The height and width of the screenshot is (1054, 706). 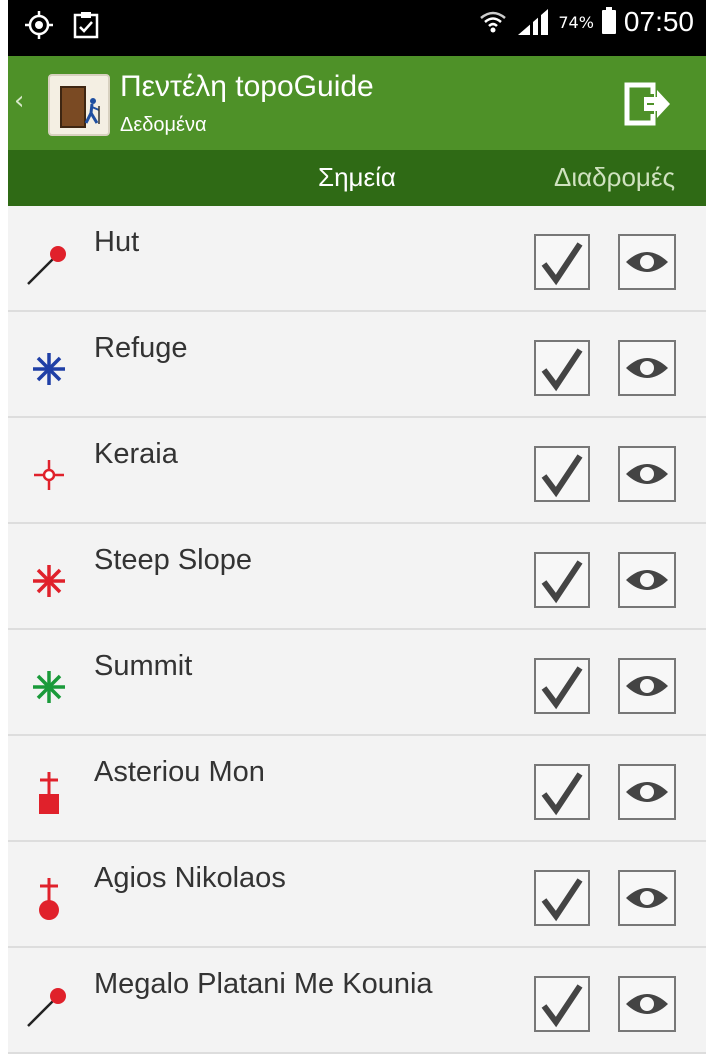 I want to click on red-cross-square-icon, so click(x=49, y=793).